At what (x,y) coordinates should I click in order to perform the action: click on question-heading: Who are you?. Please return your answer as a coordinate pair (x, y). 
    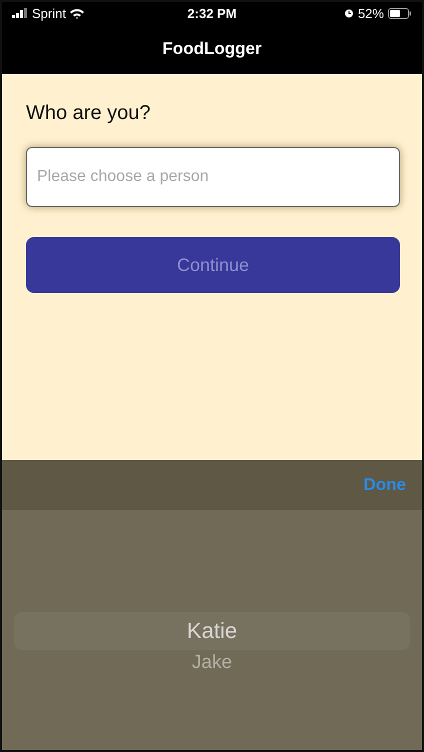
    Looking at the image, I should click on (88, 113).